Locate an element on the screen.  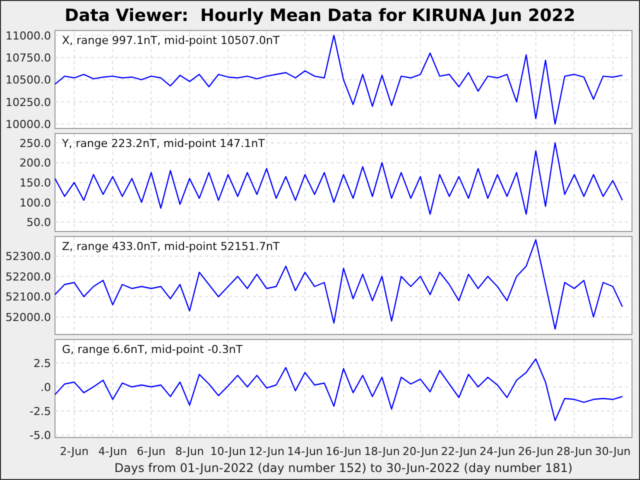
chart-title: Data Viewer: Hourly Mean Data for KIRUNA Jun 2022 is located at coordinates (320, 16).